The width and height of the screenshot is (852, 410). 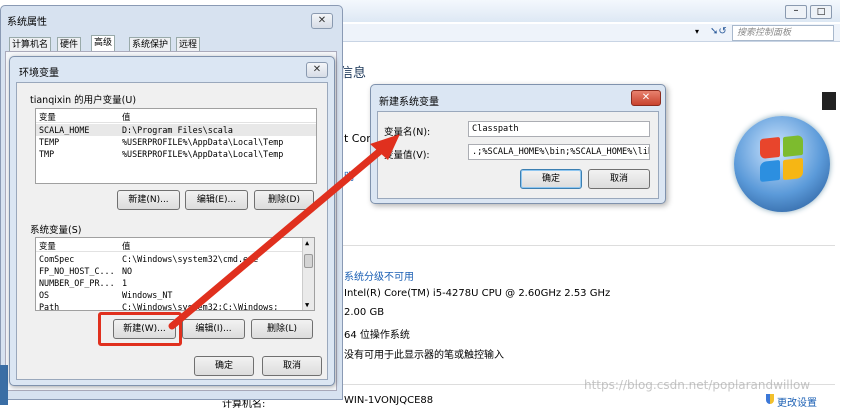 I want to click on watermark: https://blog.csdn.net/poplarandwillow, so click(x=697, y=385).